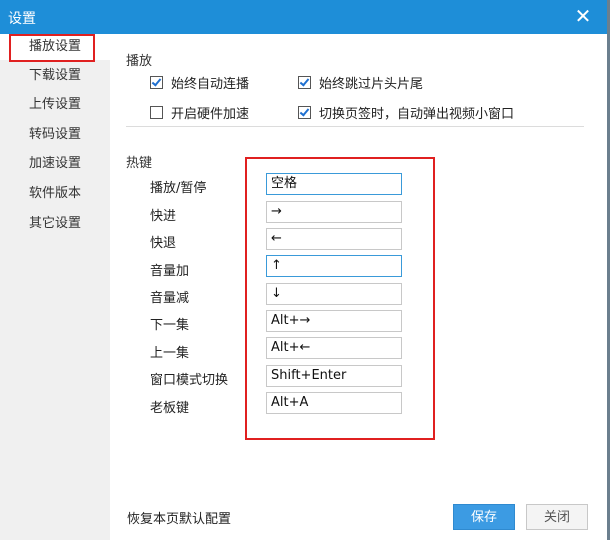 This screenshot has width=610, height=540. I want to click on checkbox-label: 始终跳过片头片尾, so click(371, 84).